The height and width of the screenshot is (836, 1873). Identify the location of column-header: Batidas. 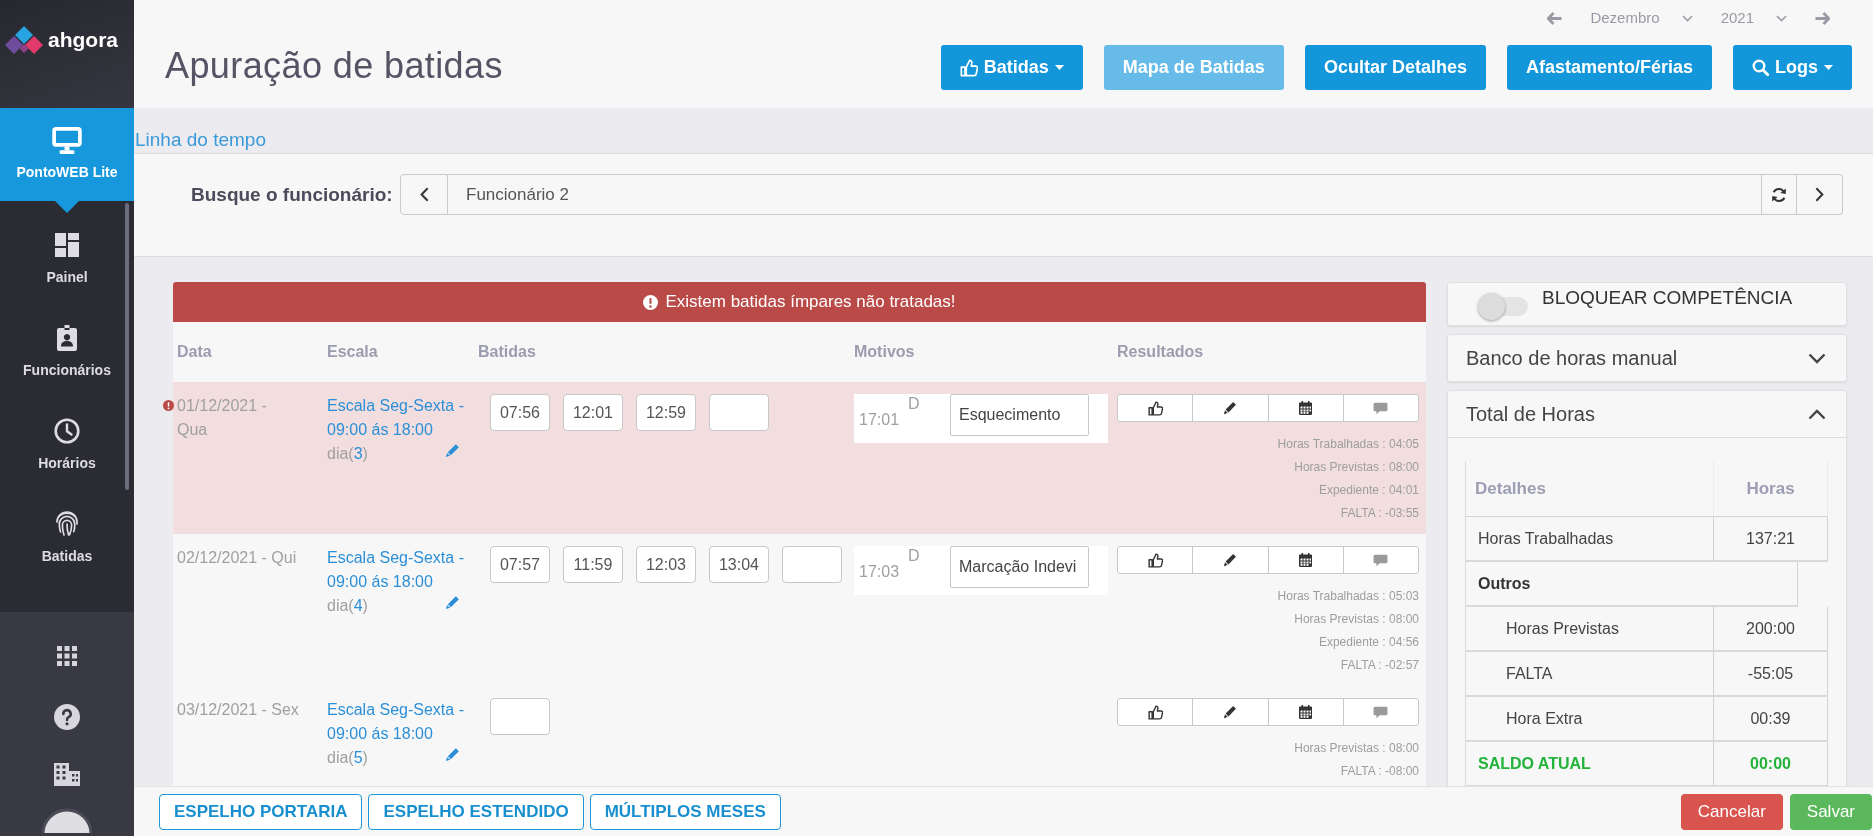
(507, 352).